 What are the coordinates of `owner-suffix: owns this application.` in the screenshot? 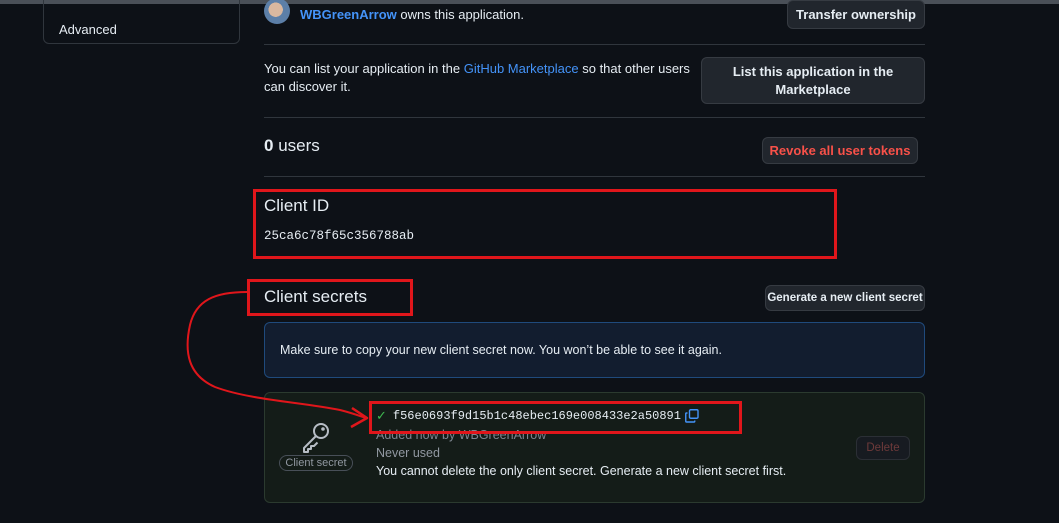 It's located at (460, 14).